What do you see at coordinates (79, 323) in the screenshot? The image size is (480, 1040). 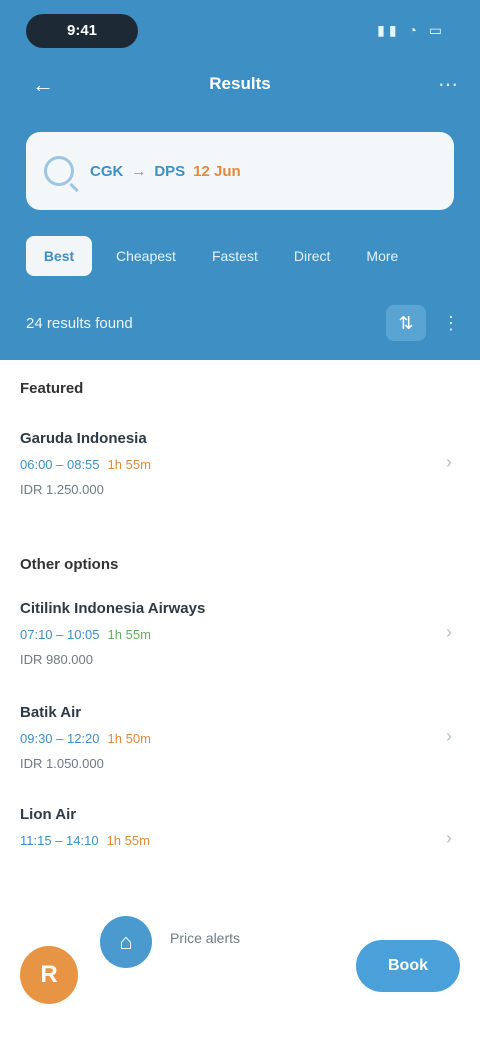 I see `results-count: 24 results found` at bounding box center [79, 323].